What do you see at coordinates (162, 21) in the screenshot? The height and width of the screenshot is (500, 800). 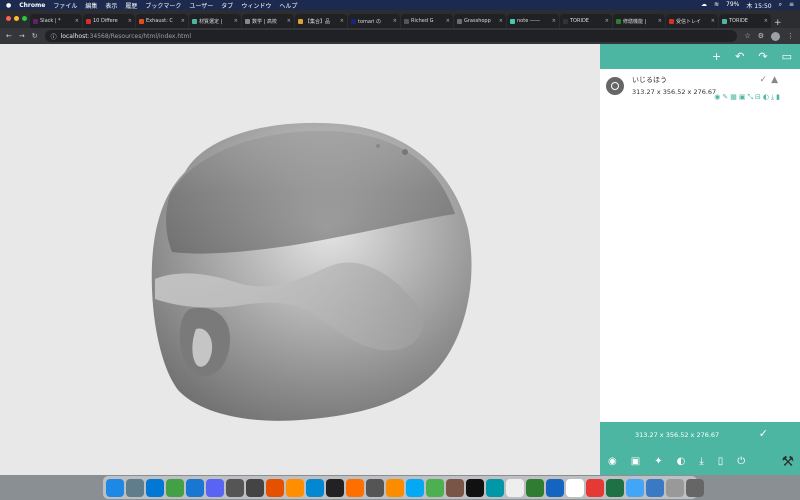 I see `browser-tab: Exhaust: C ×` at bounding box center [162, 21].